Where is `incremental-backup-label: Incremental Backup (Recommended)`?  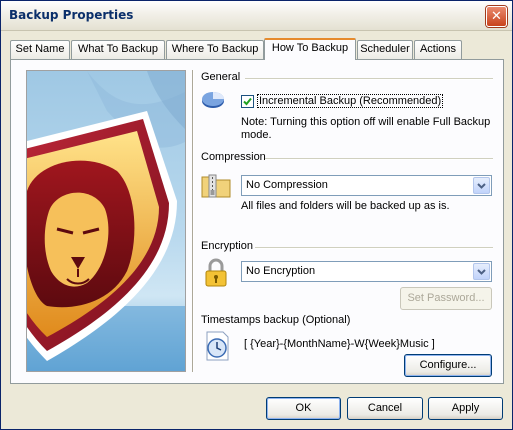
incremental-backup-label: Incremental Backup (Recommended) is located at coordinates (350, 101).